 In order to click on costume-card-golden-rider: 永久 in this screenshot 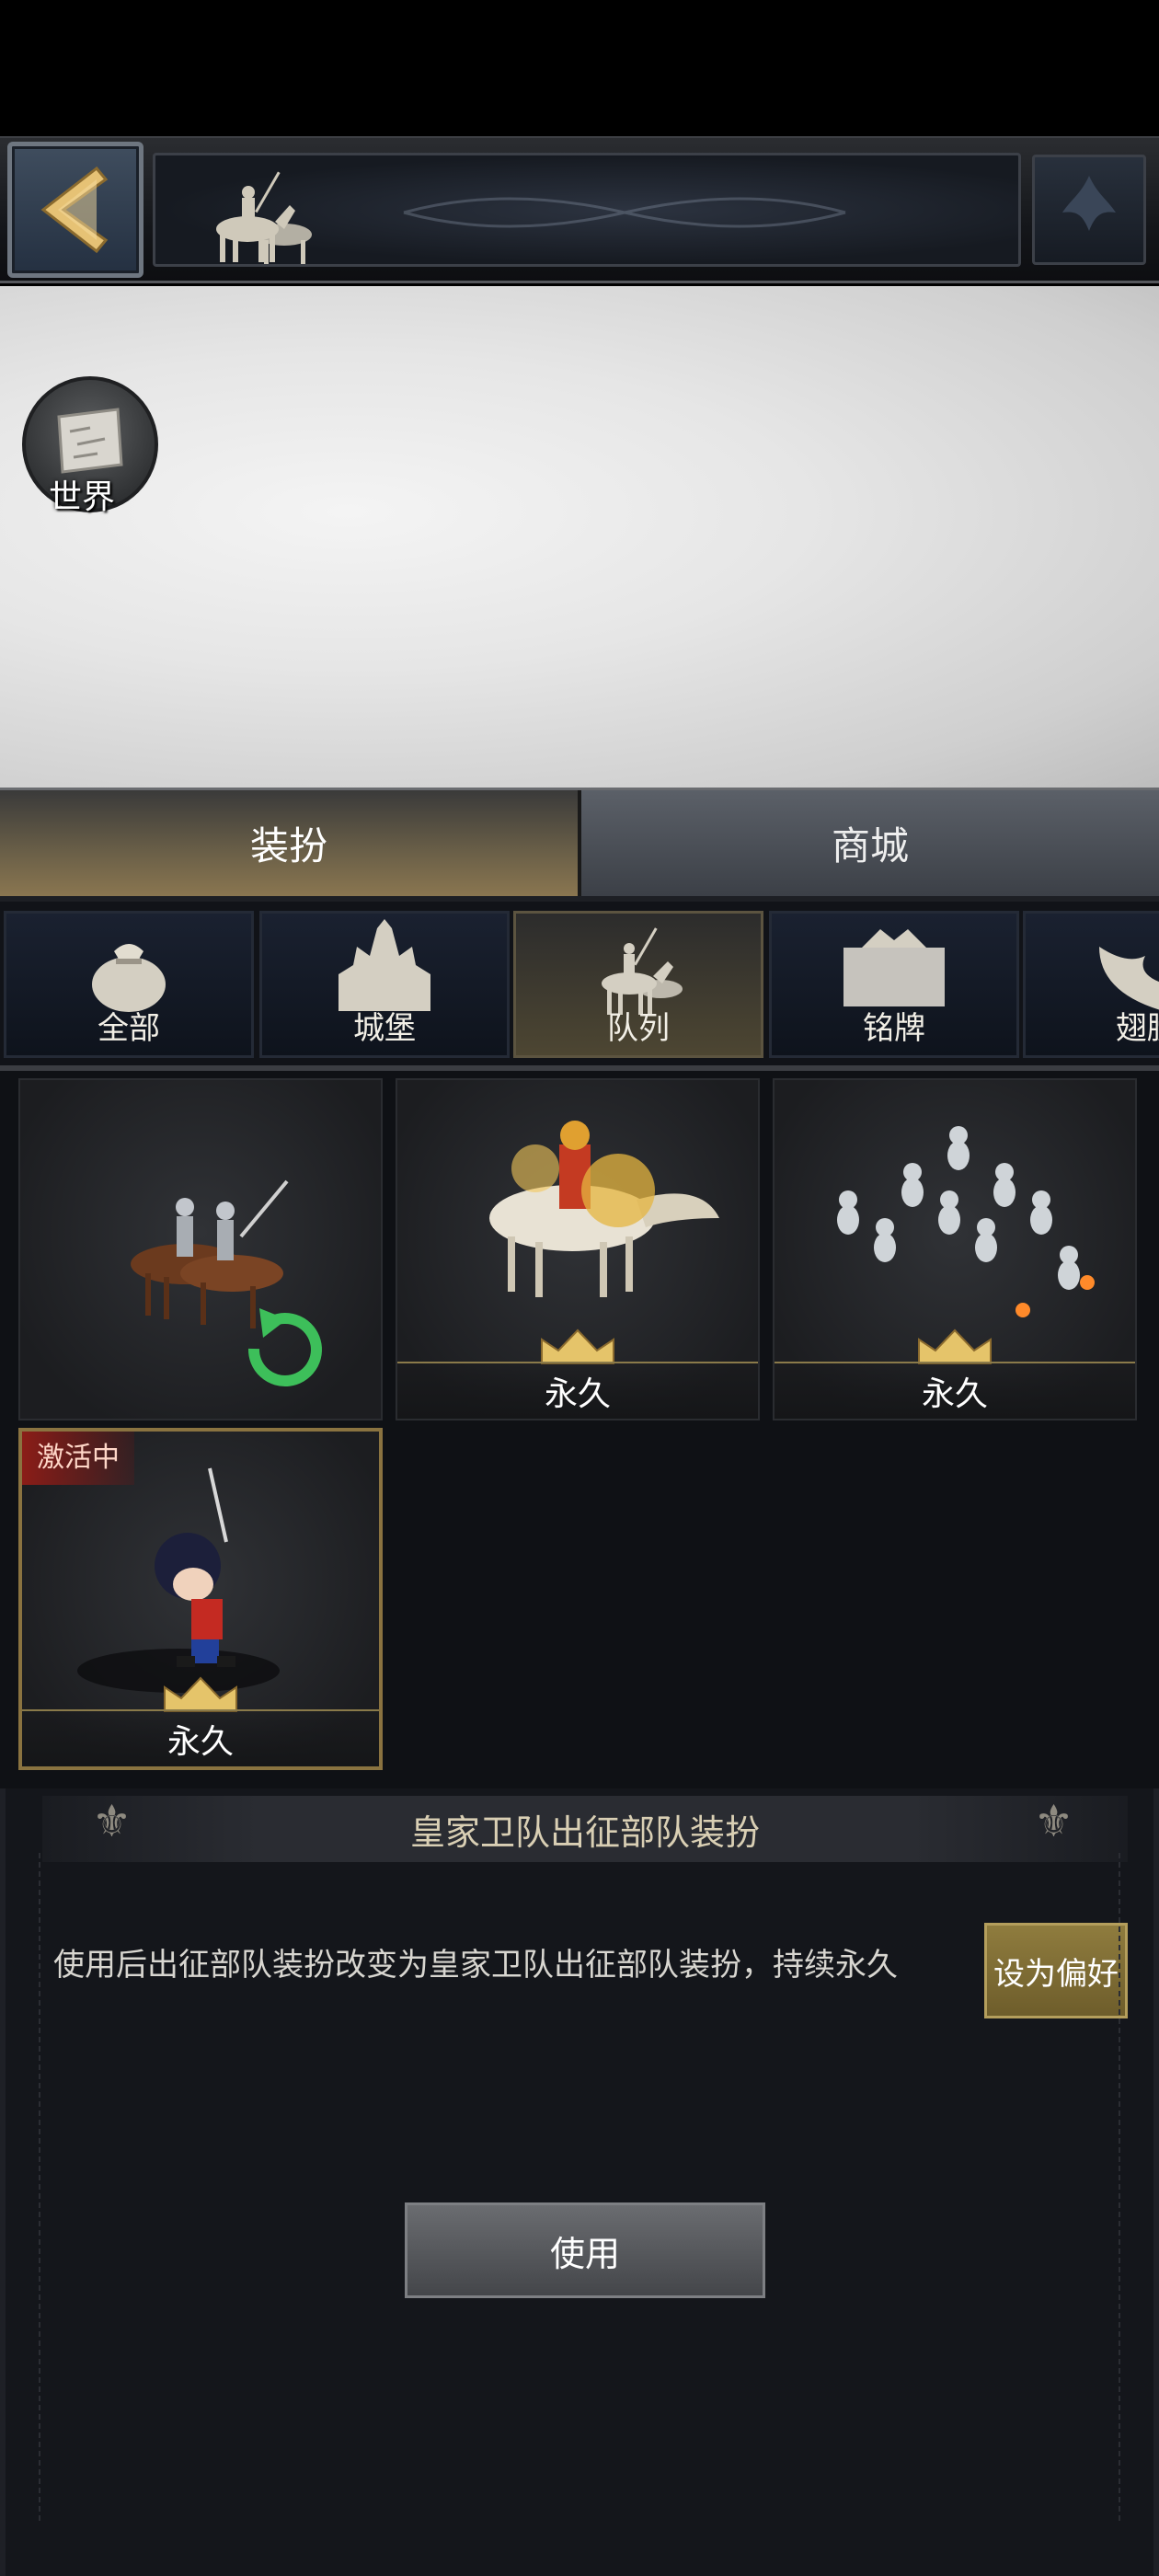, I will do `click(578, 1249)`.